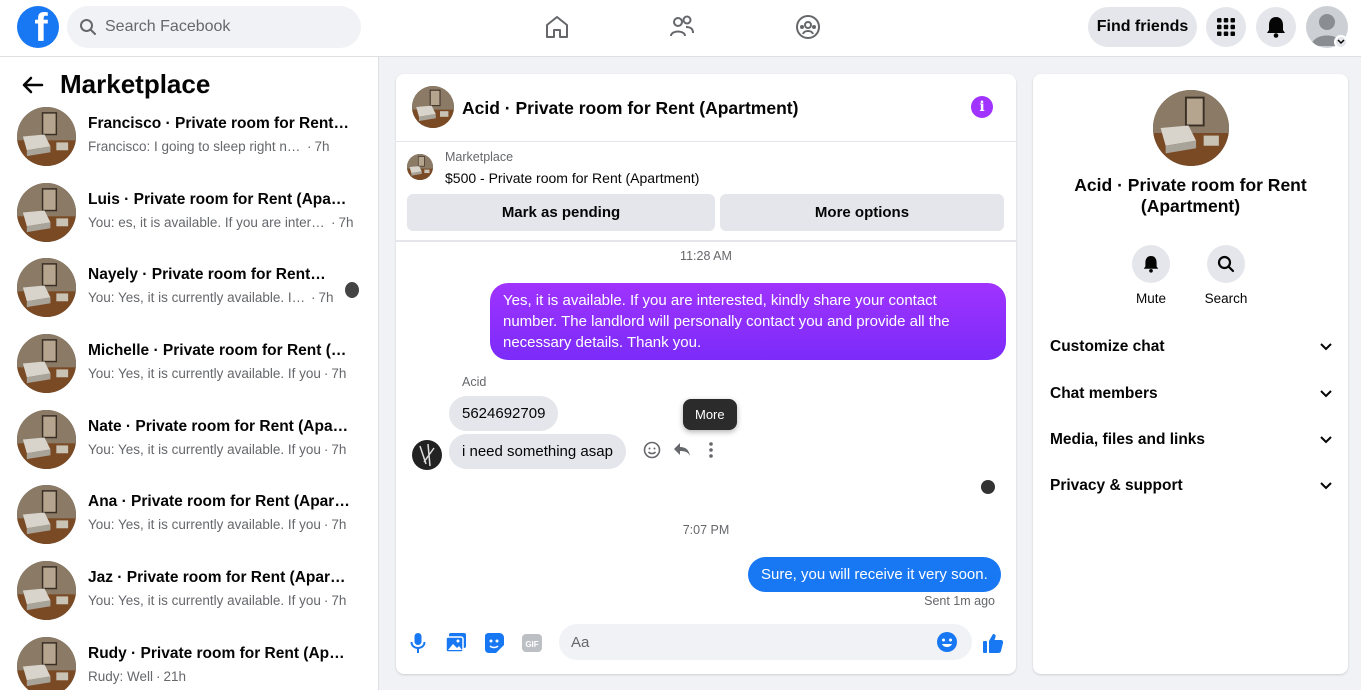 The width and height of the screenshot is (1361, 690). I want to click on message-composer, so click(765, 642).